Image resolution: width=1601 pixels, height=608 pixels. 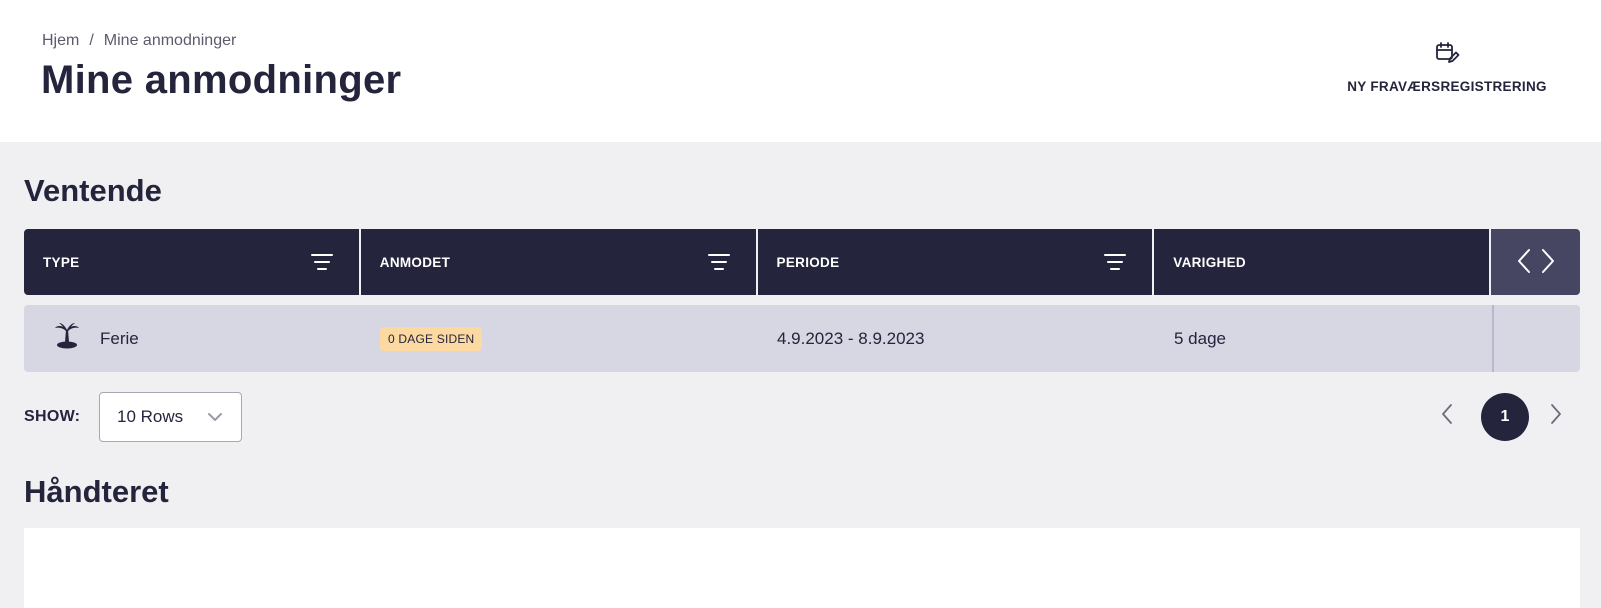 I want to click on pending-table-header: TYPE ANMODET PERIODE VARIGHED, so click(x=802, y=262).